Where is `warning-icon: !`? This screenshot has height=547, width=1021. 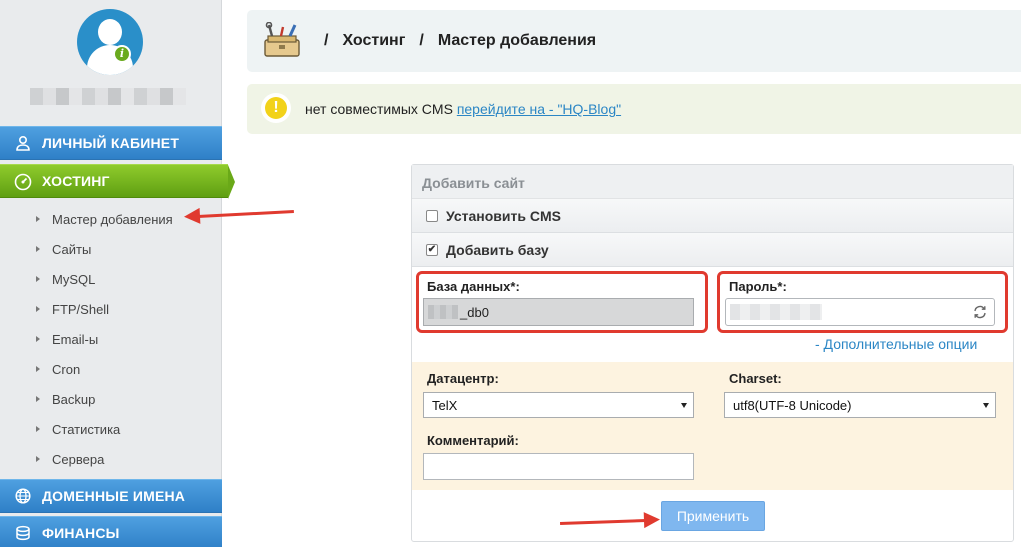 warning-icon: ! is located at coordinates (276, 108).